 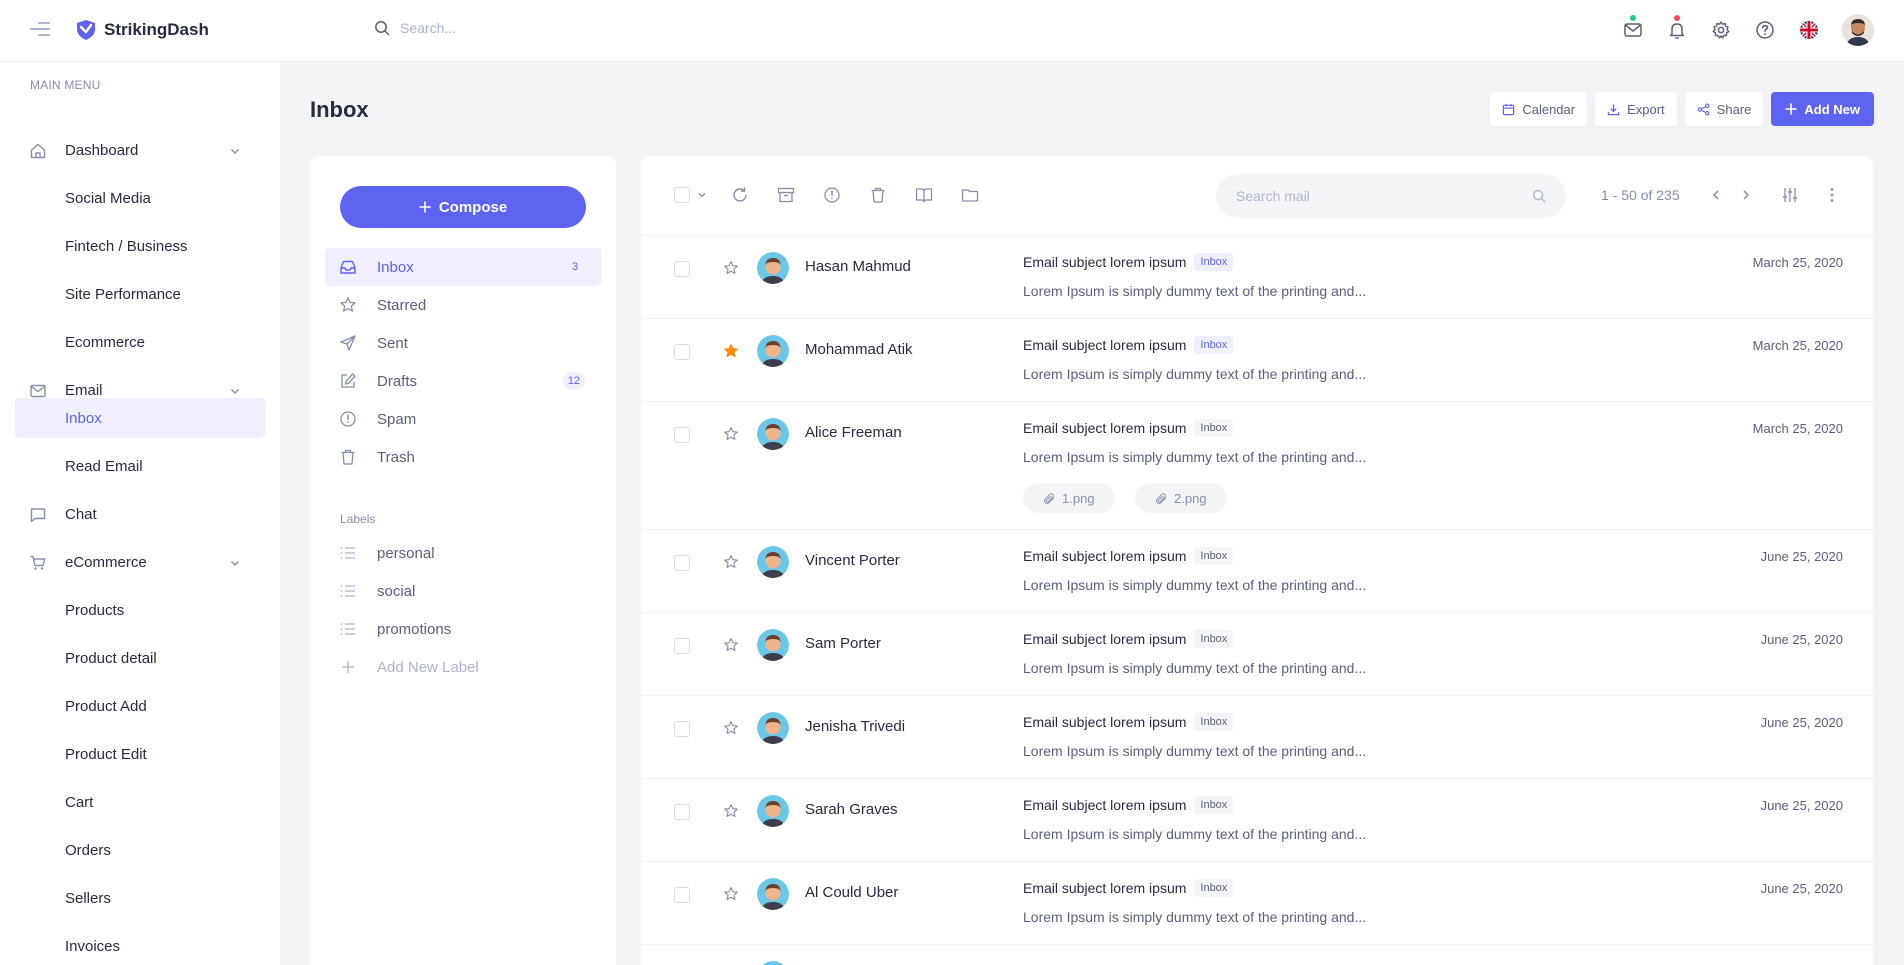 What do you see at coordinates (140, 898) in the screenshot?
I see `sidebar-item-sellers: Sellers` at bounding box center [140, 898].